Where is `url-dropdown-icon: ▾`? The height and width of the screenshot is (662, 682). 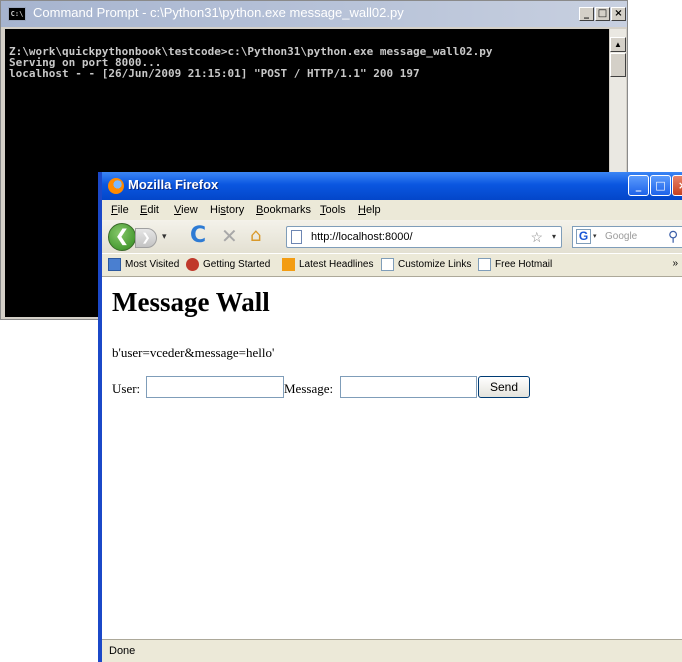 url-dropdown-icon: ▾ is located at coordinates (554, 236).